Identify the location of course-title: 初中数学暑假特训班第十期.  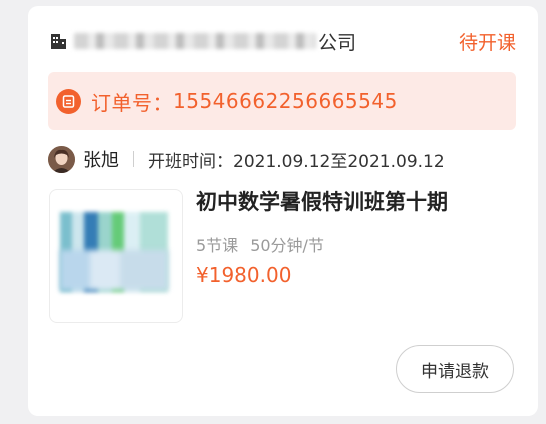
(322, 201).